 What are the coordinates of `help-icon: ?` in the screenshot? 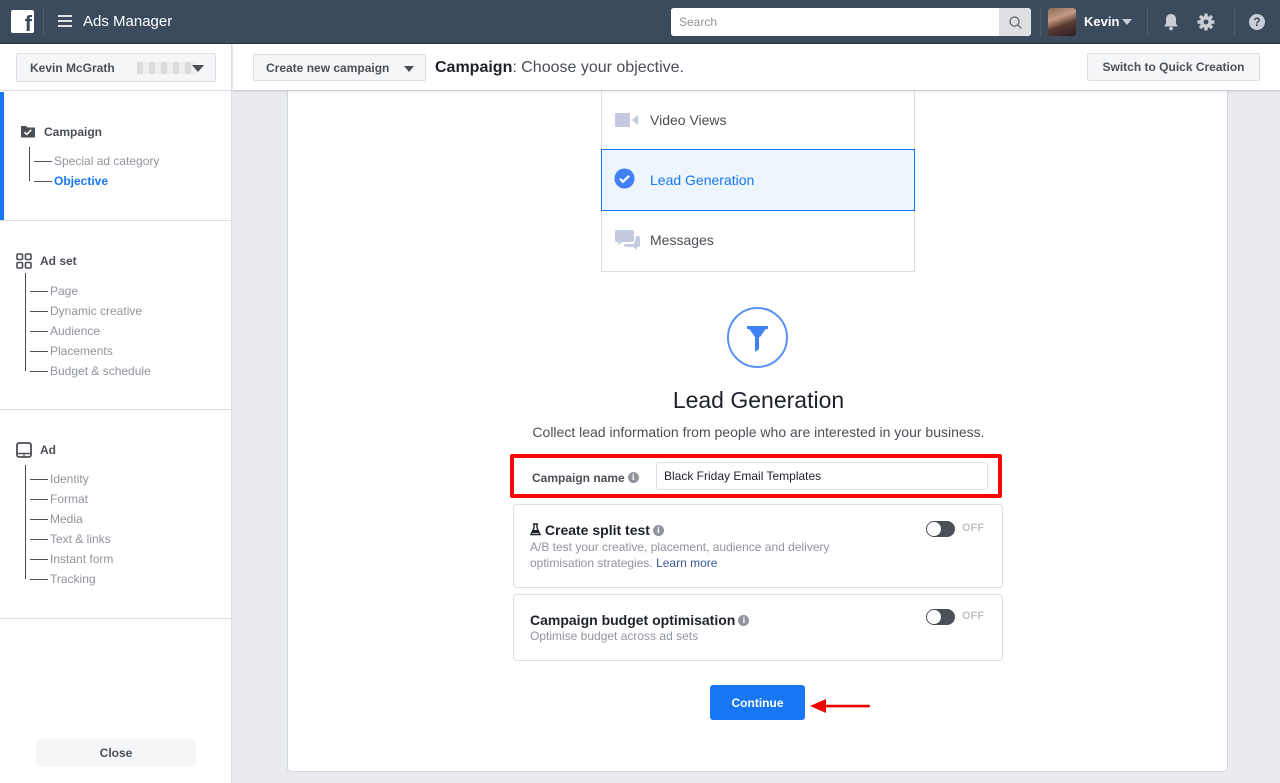 It's located at (1257, 22).